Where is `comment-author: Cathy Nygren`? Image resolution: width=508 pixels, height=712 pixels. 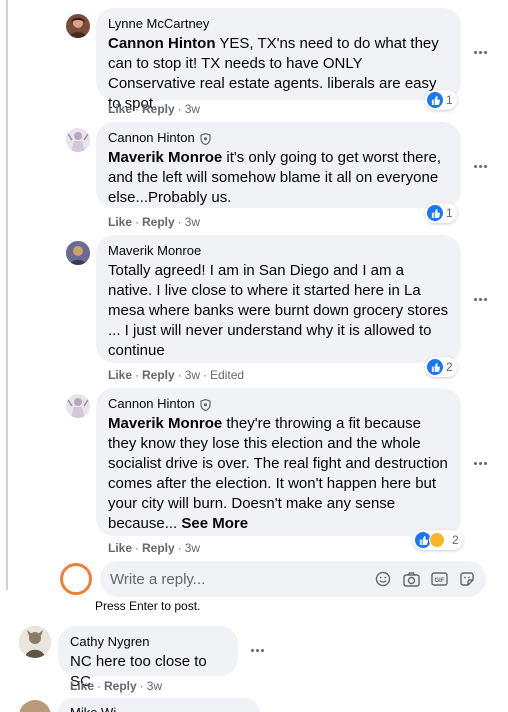 comment-author: Cathy Nygren is located at coordinates (148, 641).